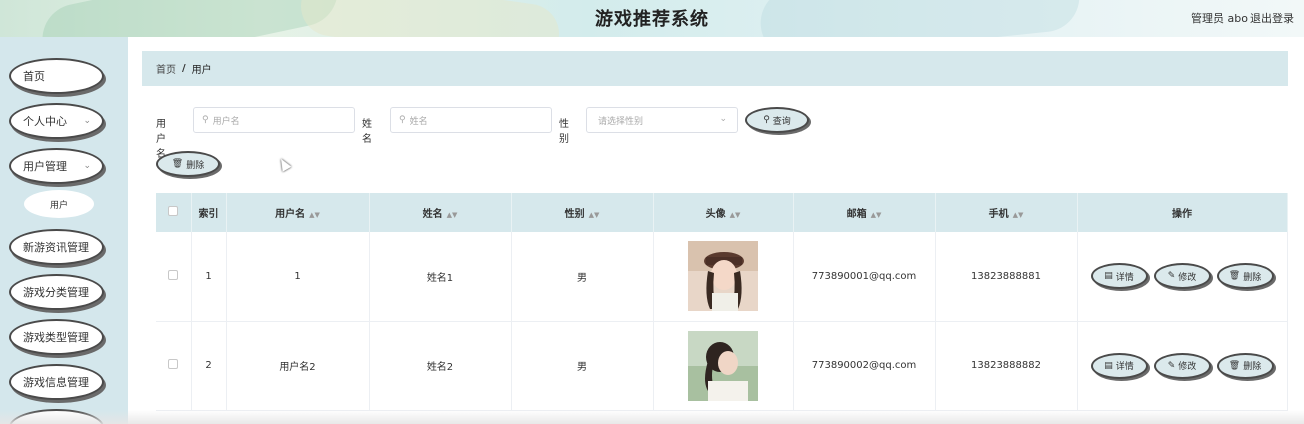  I want to click on cell-gender: 男, so click(582, 277).